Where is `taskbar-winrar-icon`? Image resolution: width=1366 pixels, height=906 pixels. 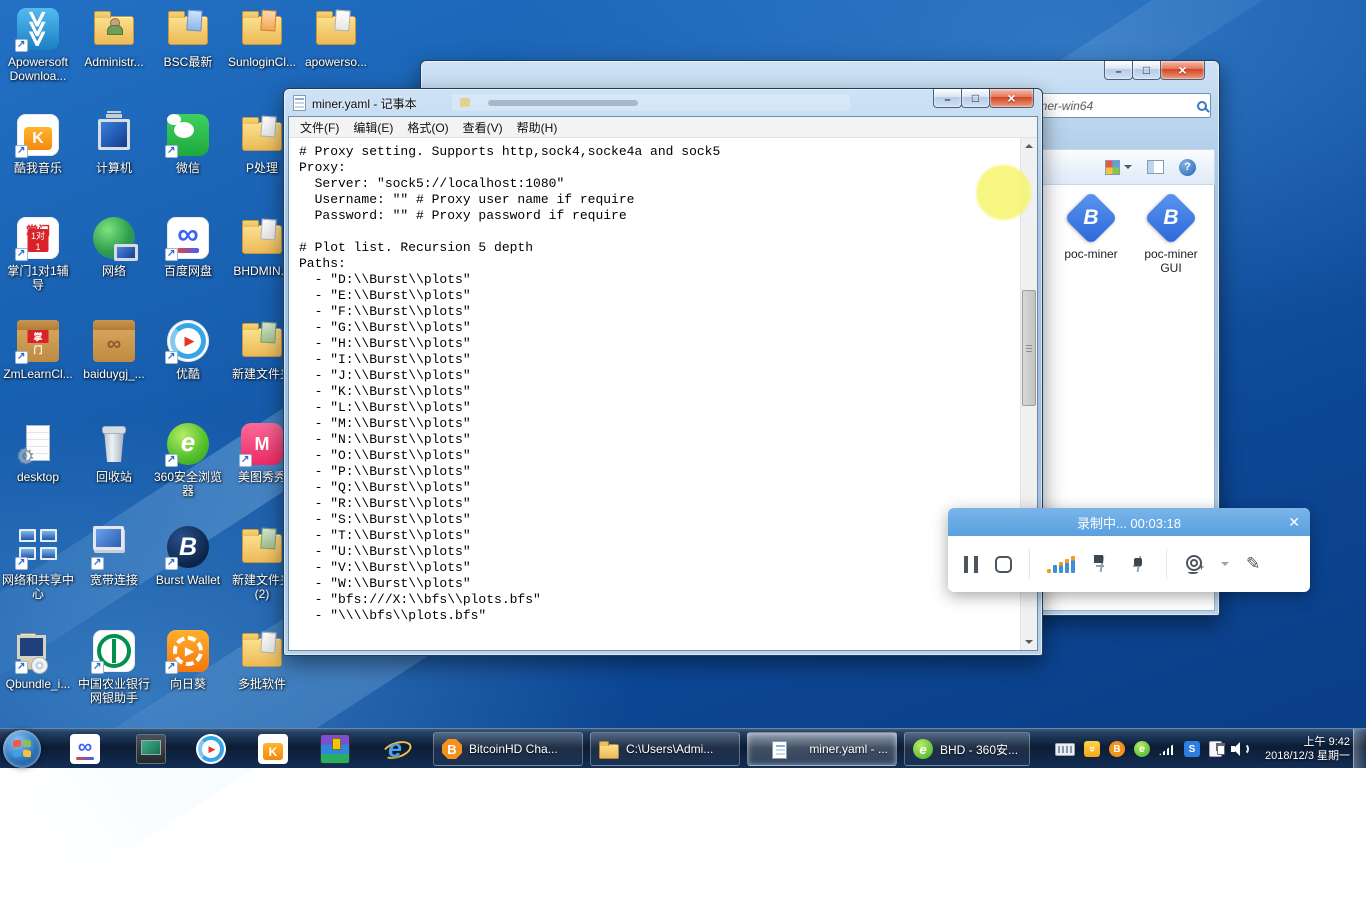 taskbar-winrar-icon is located at coordinates (335, 749).